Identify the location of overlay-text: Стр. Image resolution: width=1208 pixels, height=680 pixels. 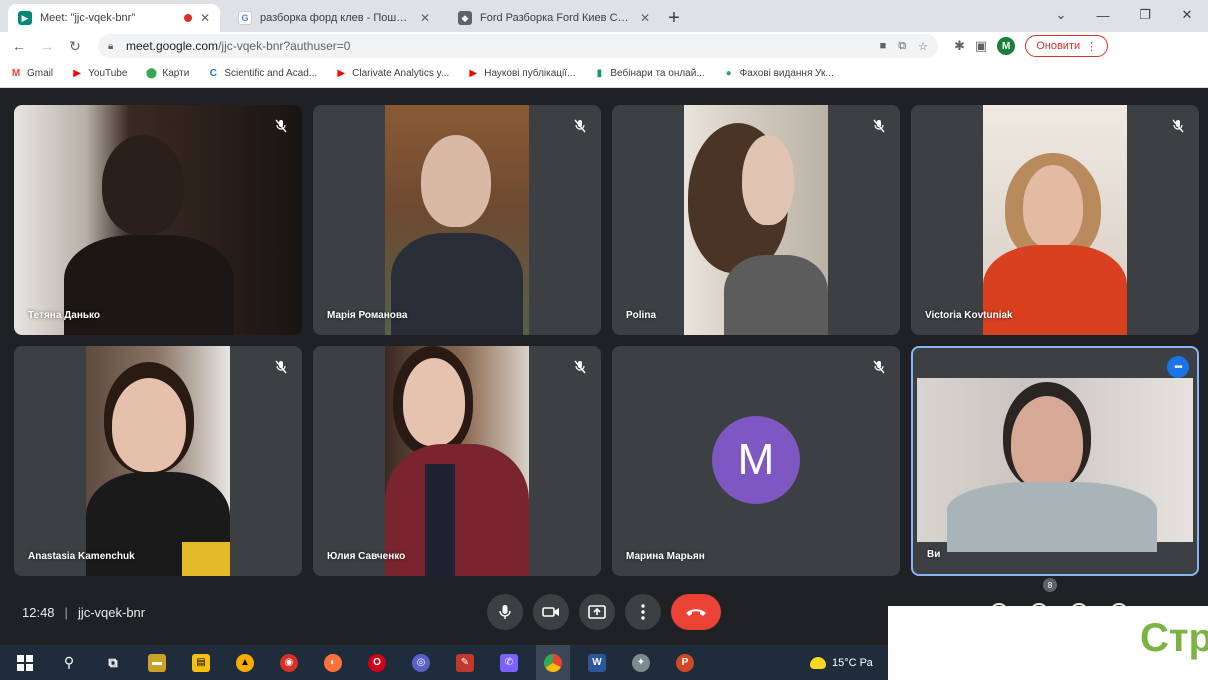
(1174, 638).